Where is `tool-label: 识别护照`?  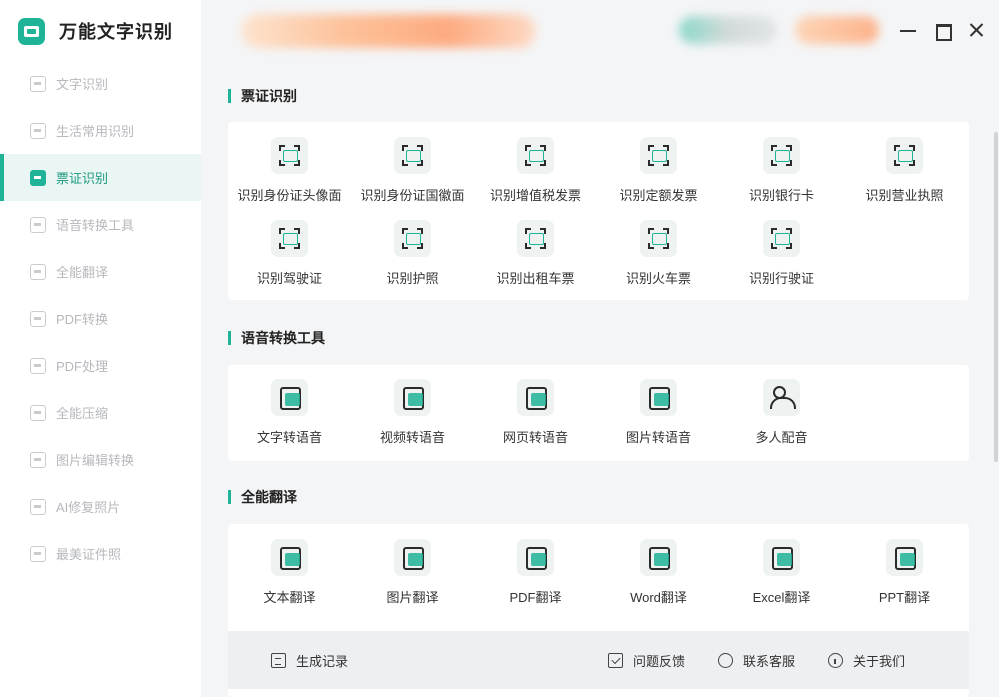
tool-label: 识别护照 is located at coordinates (412, 278).